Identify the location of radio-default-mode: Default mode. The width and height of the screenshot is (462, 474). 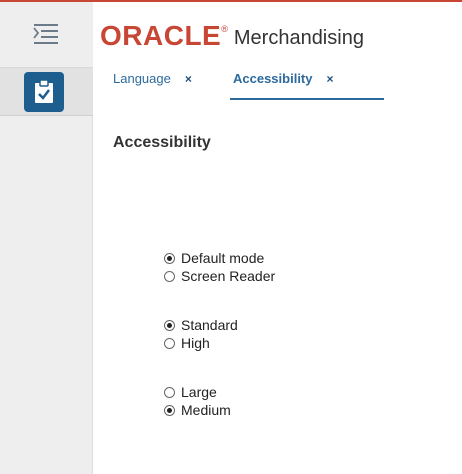
(214, 258).